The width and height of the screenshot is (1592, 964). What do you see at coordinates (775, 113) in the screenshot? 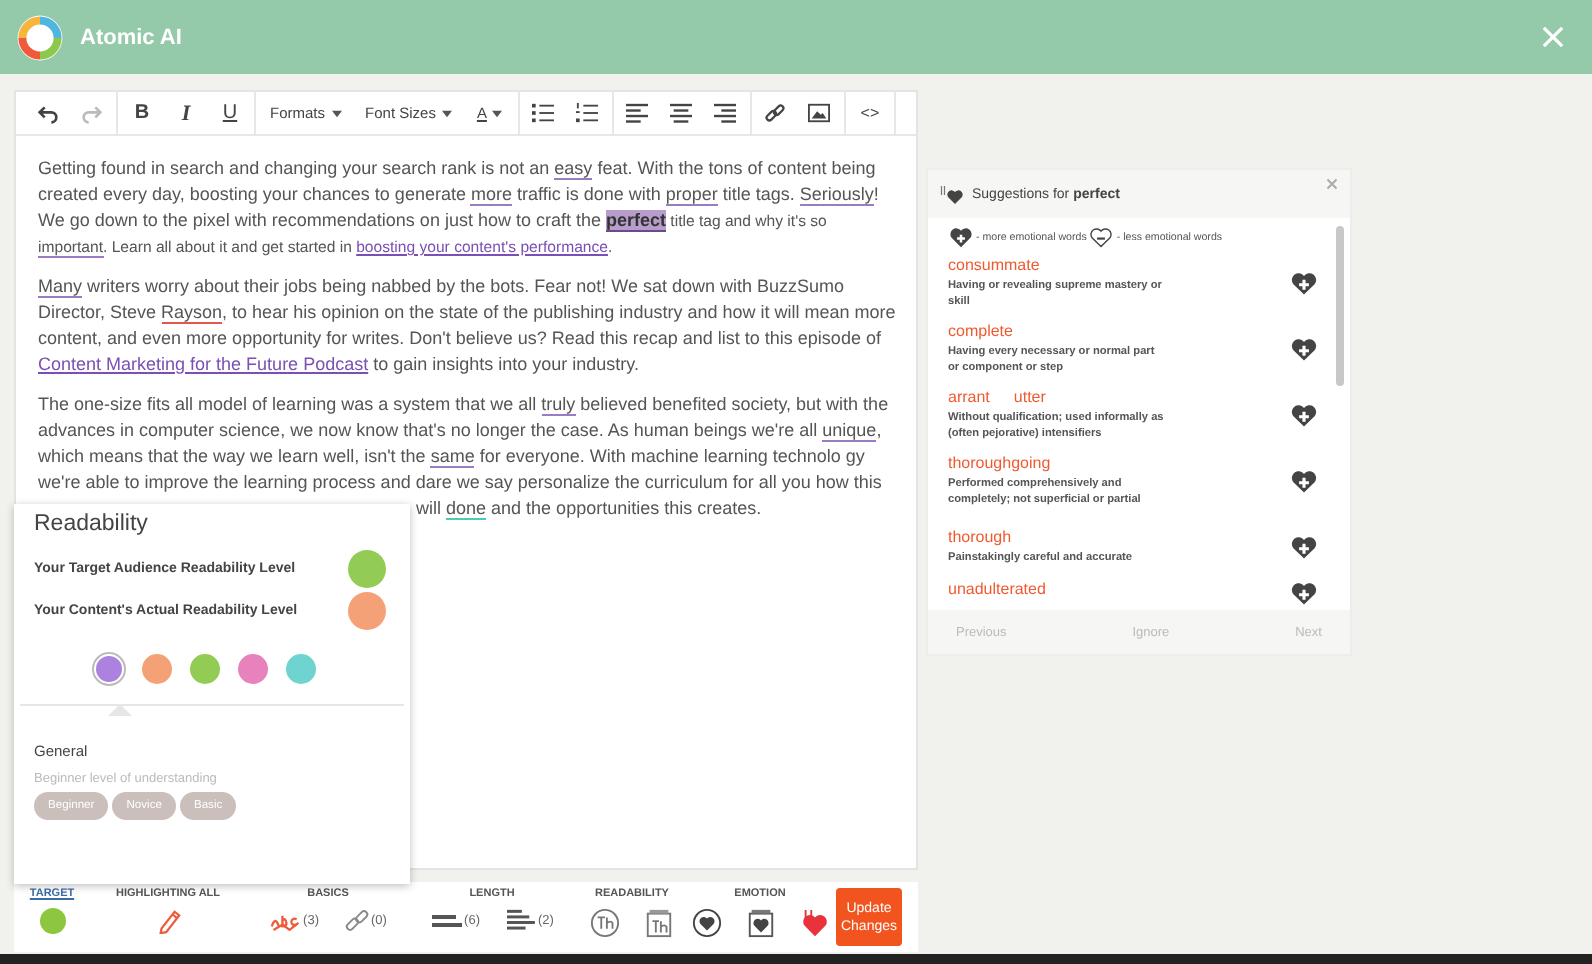
I see `link-icon` at bounding box center [775, 113].